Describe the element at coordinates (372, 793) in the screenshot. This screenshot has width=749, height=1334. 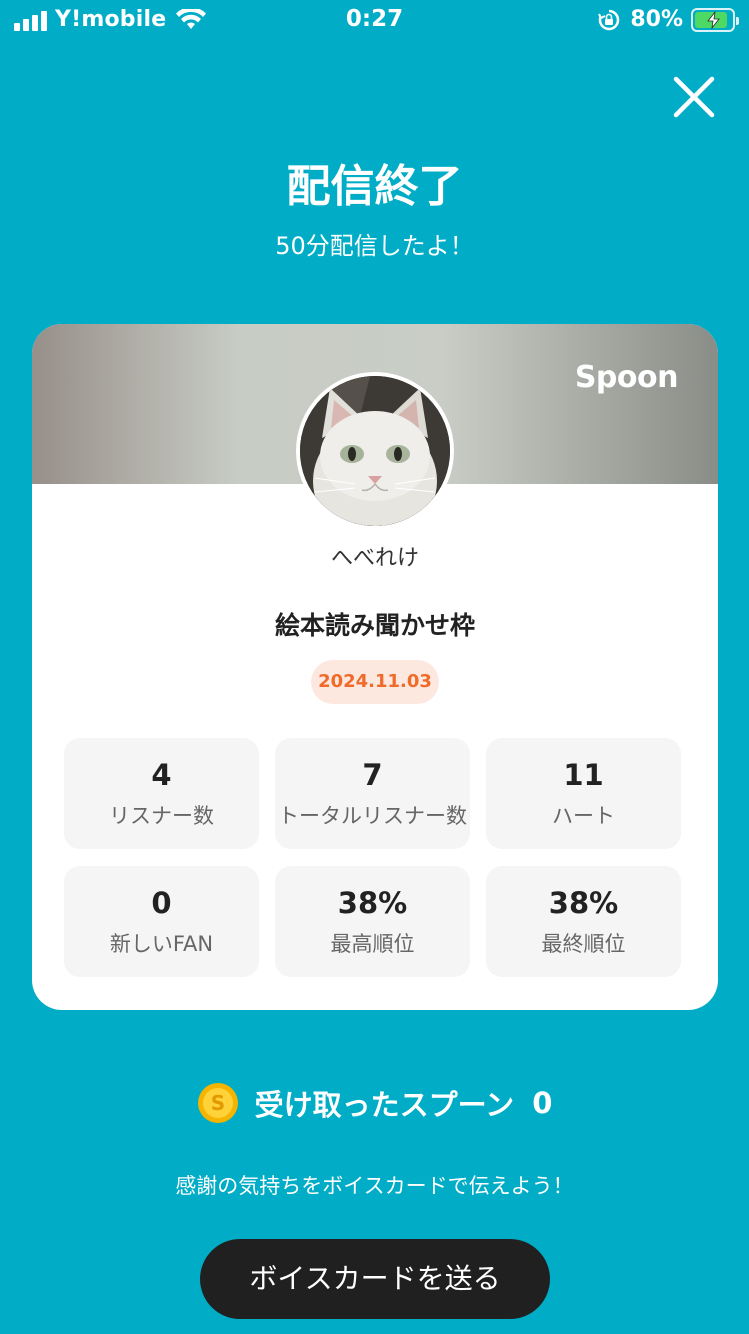
I see `stat-total-listeners: 7 トータルリスナー数` at that location.